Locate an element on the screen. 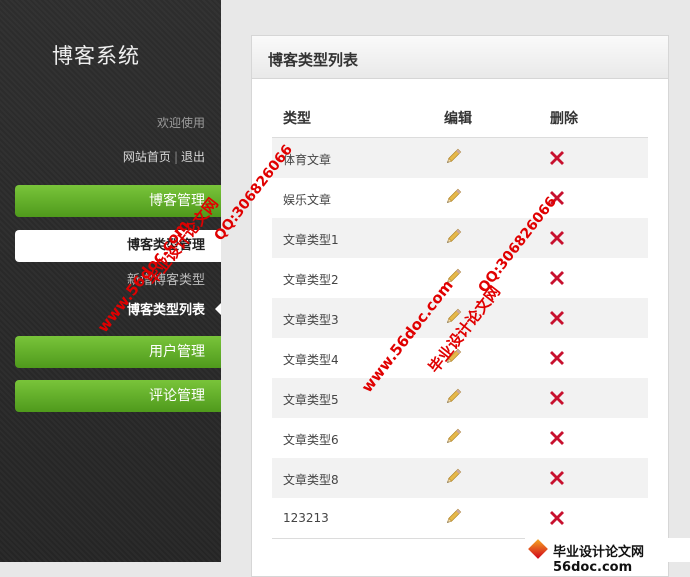 The image size is (690, 577). logout-link: 退出 is located at coordinates (193, 157).